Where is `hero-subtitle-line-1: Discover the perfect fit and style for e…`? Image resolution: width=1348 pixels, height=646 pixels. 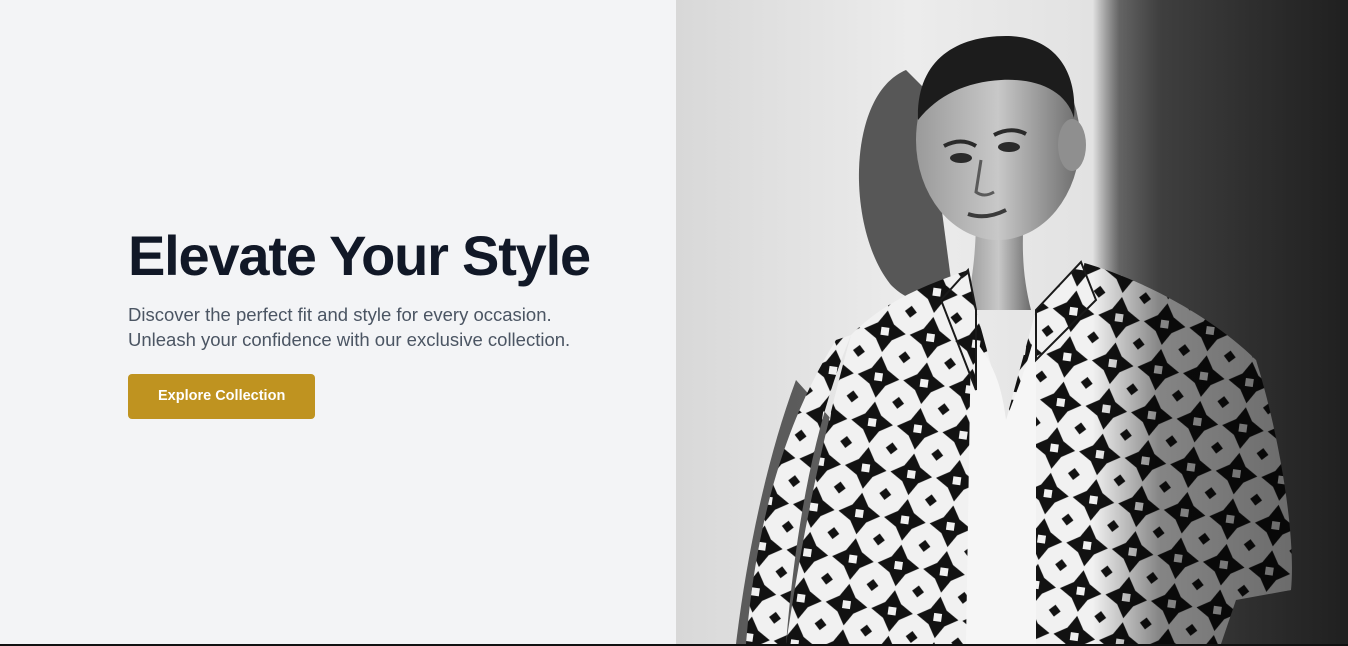
hero-subtitle-line-1: Discover the perfect fit and style for e… is located at coordinates (340, 314).